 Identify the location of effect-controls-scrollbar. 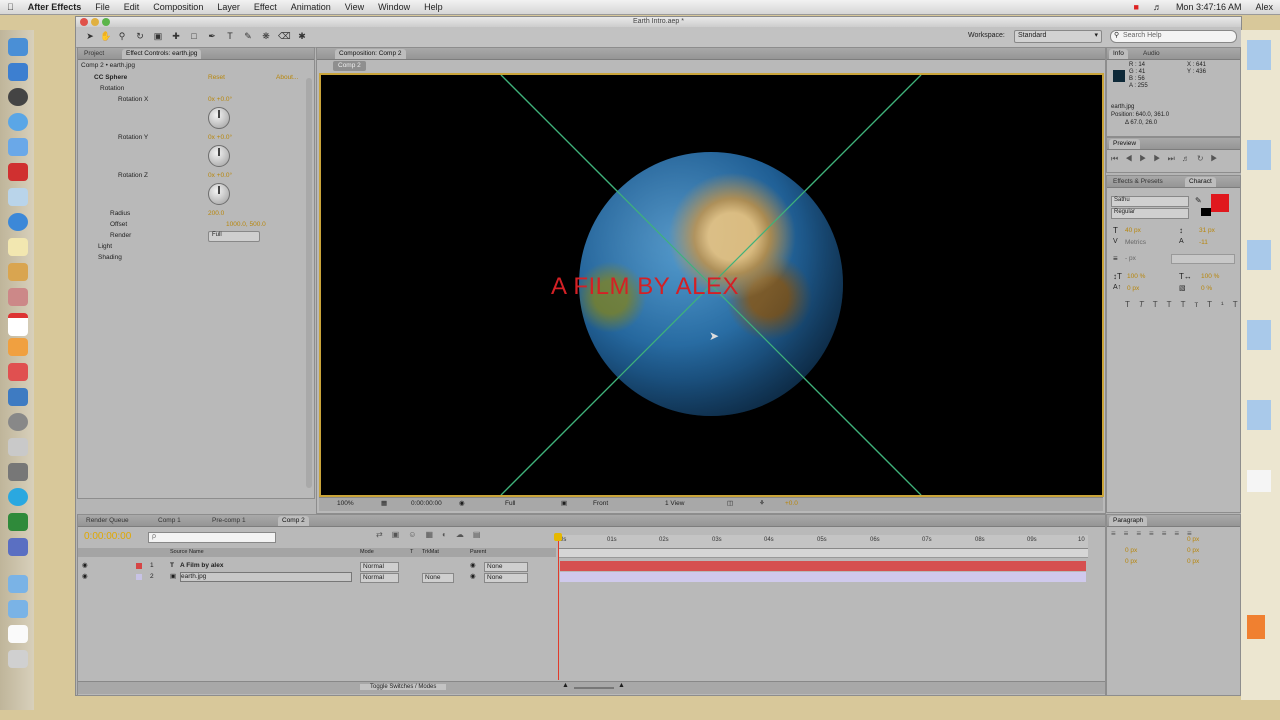
(309, 283).